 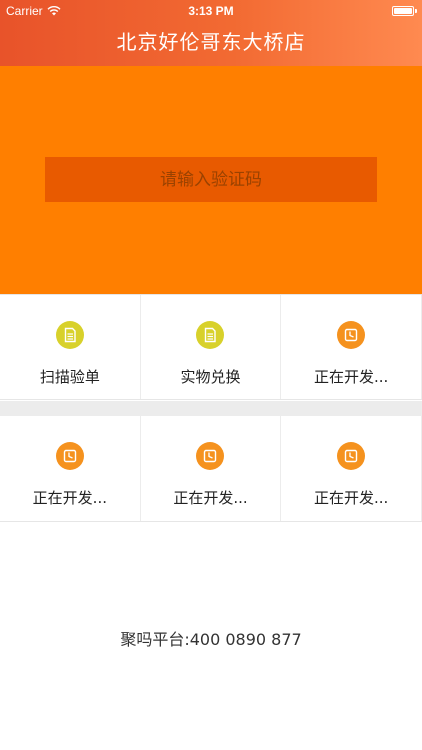 I want to click on verification-code-input, so click(x=211, y=179).